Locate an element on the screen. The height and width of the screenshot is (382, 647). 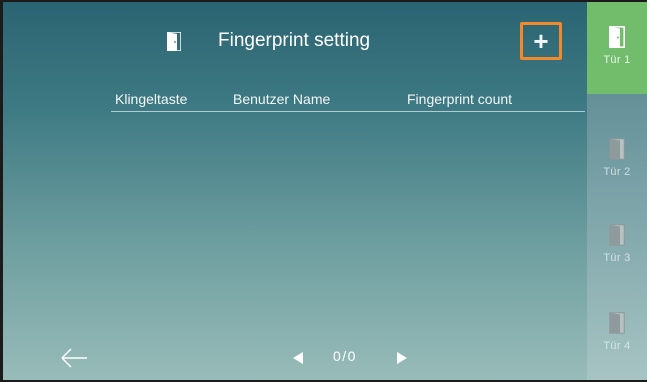
arrow-left-icon is located at coordinates (74, 358).